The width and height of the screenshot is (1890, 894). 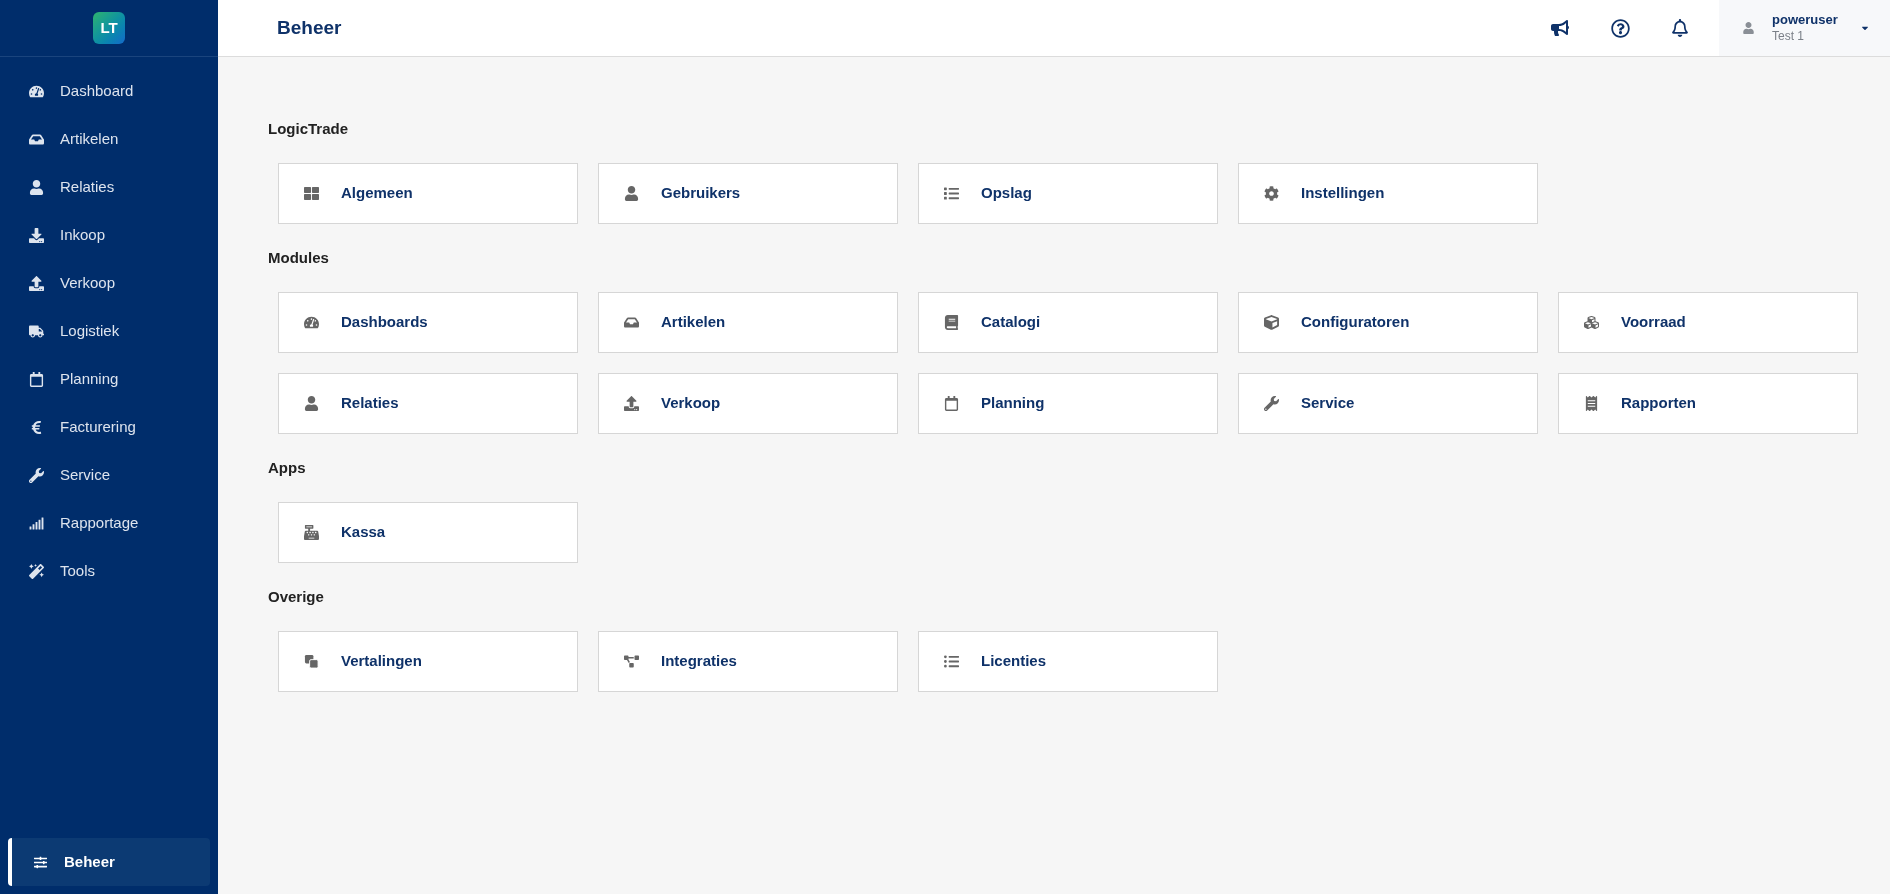 What do you see at coordinates (109, 571) in the screenshot?
I see `sidebar-item: Tools` at bounding box center [109, 571].